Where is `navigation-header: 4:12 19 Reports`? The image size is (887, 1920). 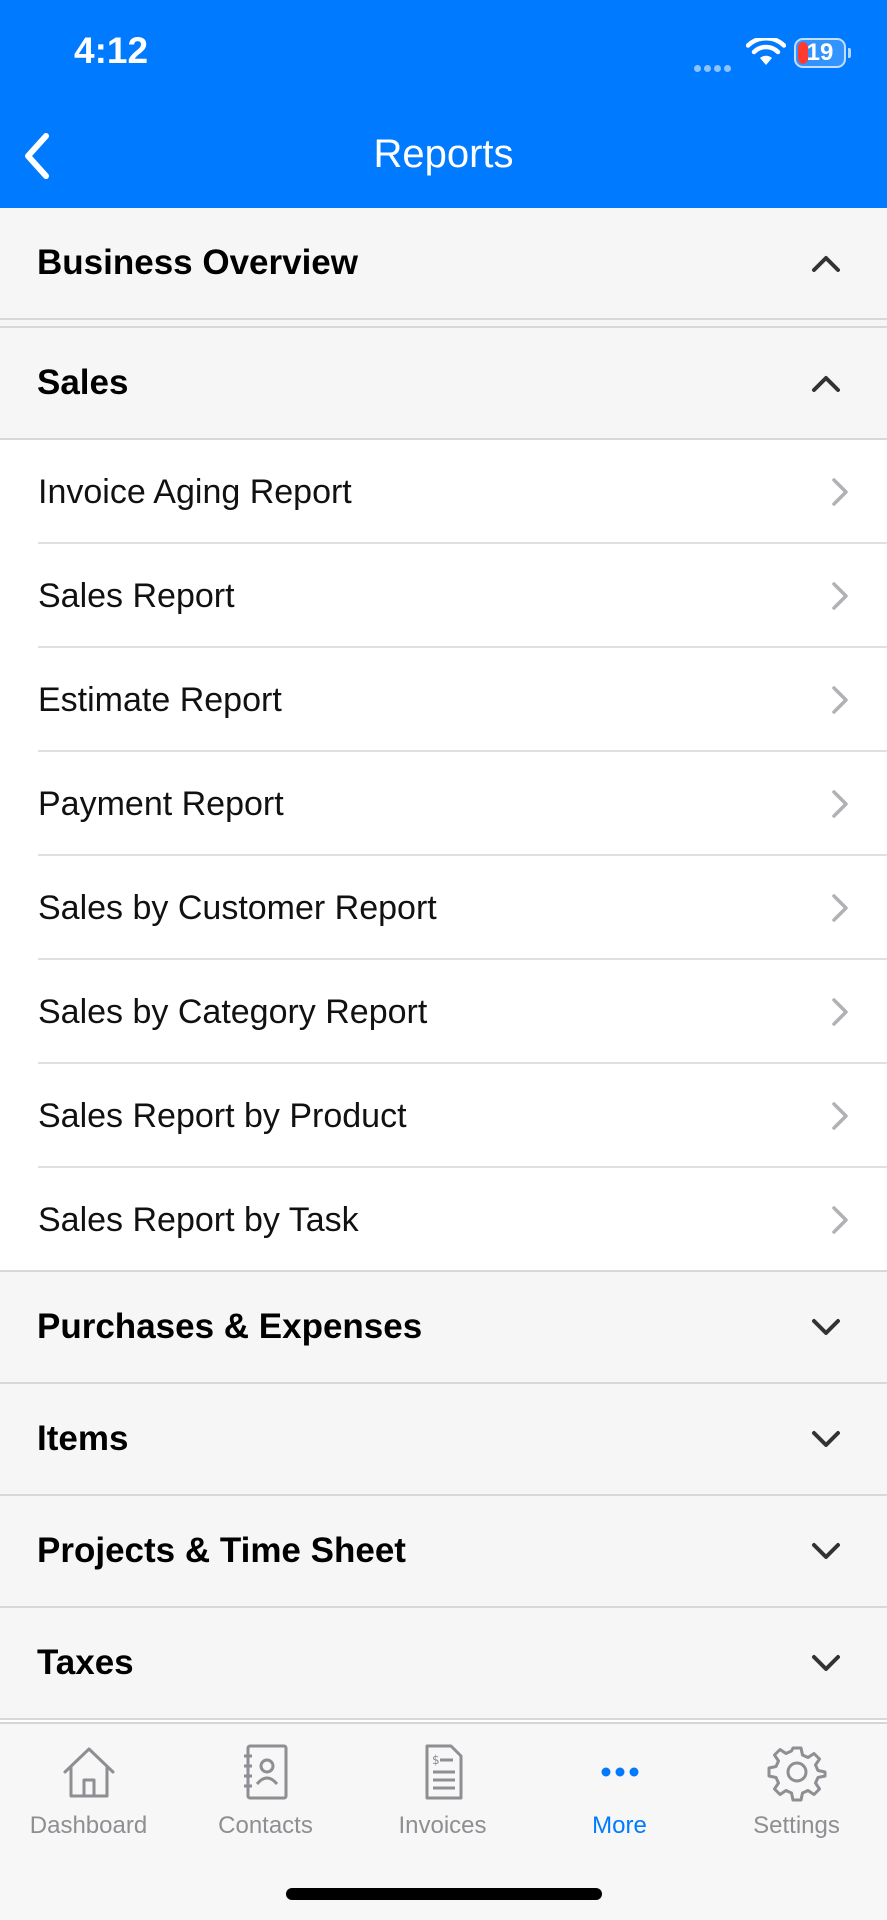 navigation-header: 4:12 19 Reports is located at coordinates (443, 104).